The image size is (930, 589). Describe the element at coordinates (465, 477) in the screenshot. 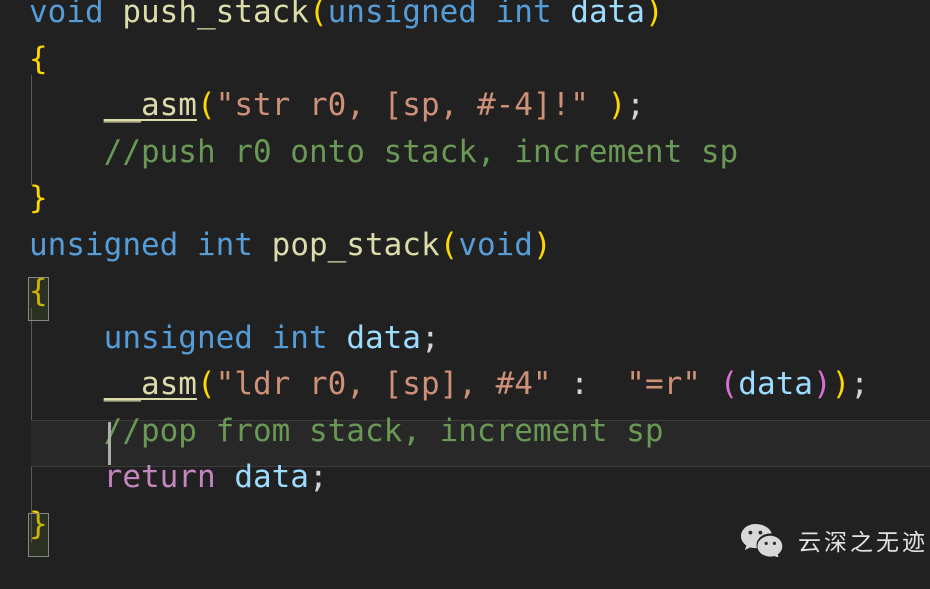

I see `code-line: return data;` at that location.